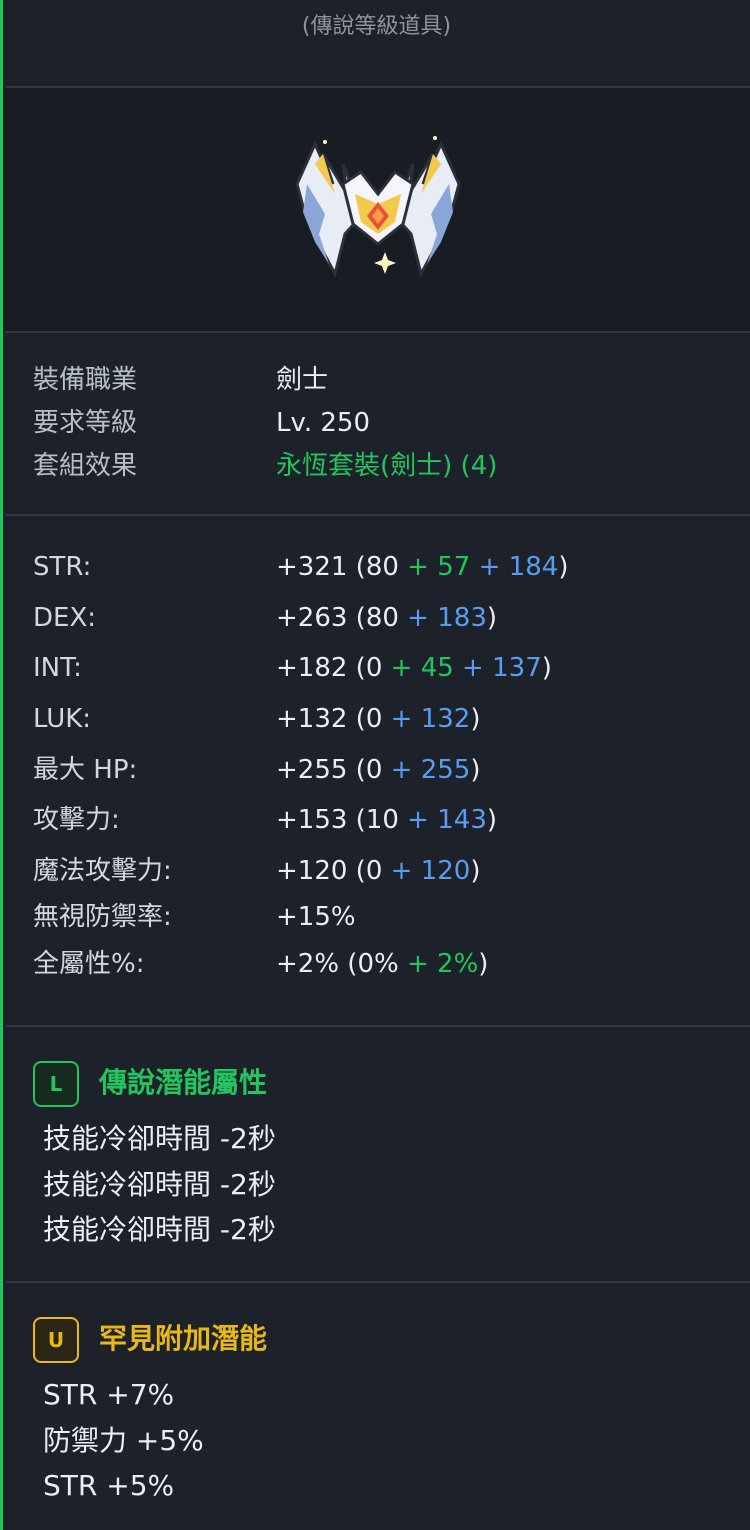 Image resolution: width=750 pixels, height=1530 pixels. I want to click on stat-value: +153 (10 + 143), so click(386, 820).